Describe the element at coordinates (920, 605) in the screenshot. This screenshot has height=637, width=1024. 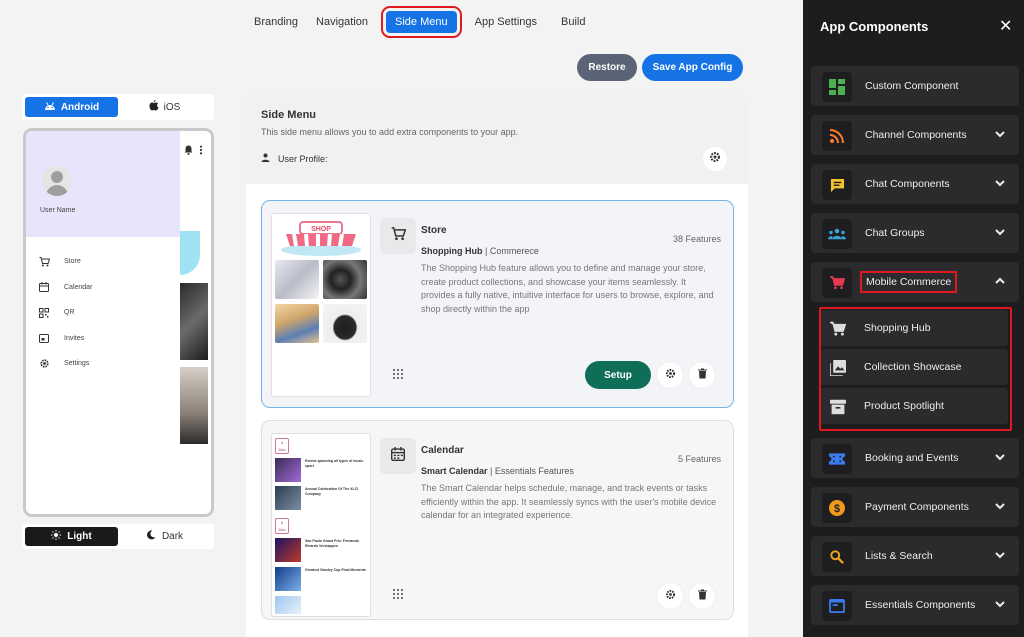
I see `sidebar-item-label: Essentials Components` at that location.